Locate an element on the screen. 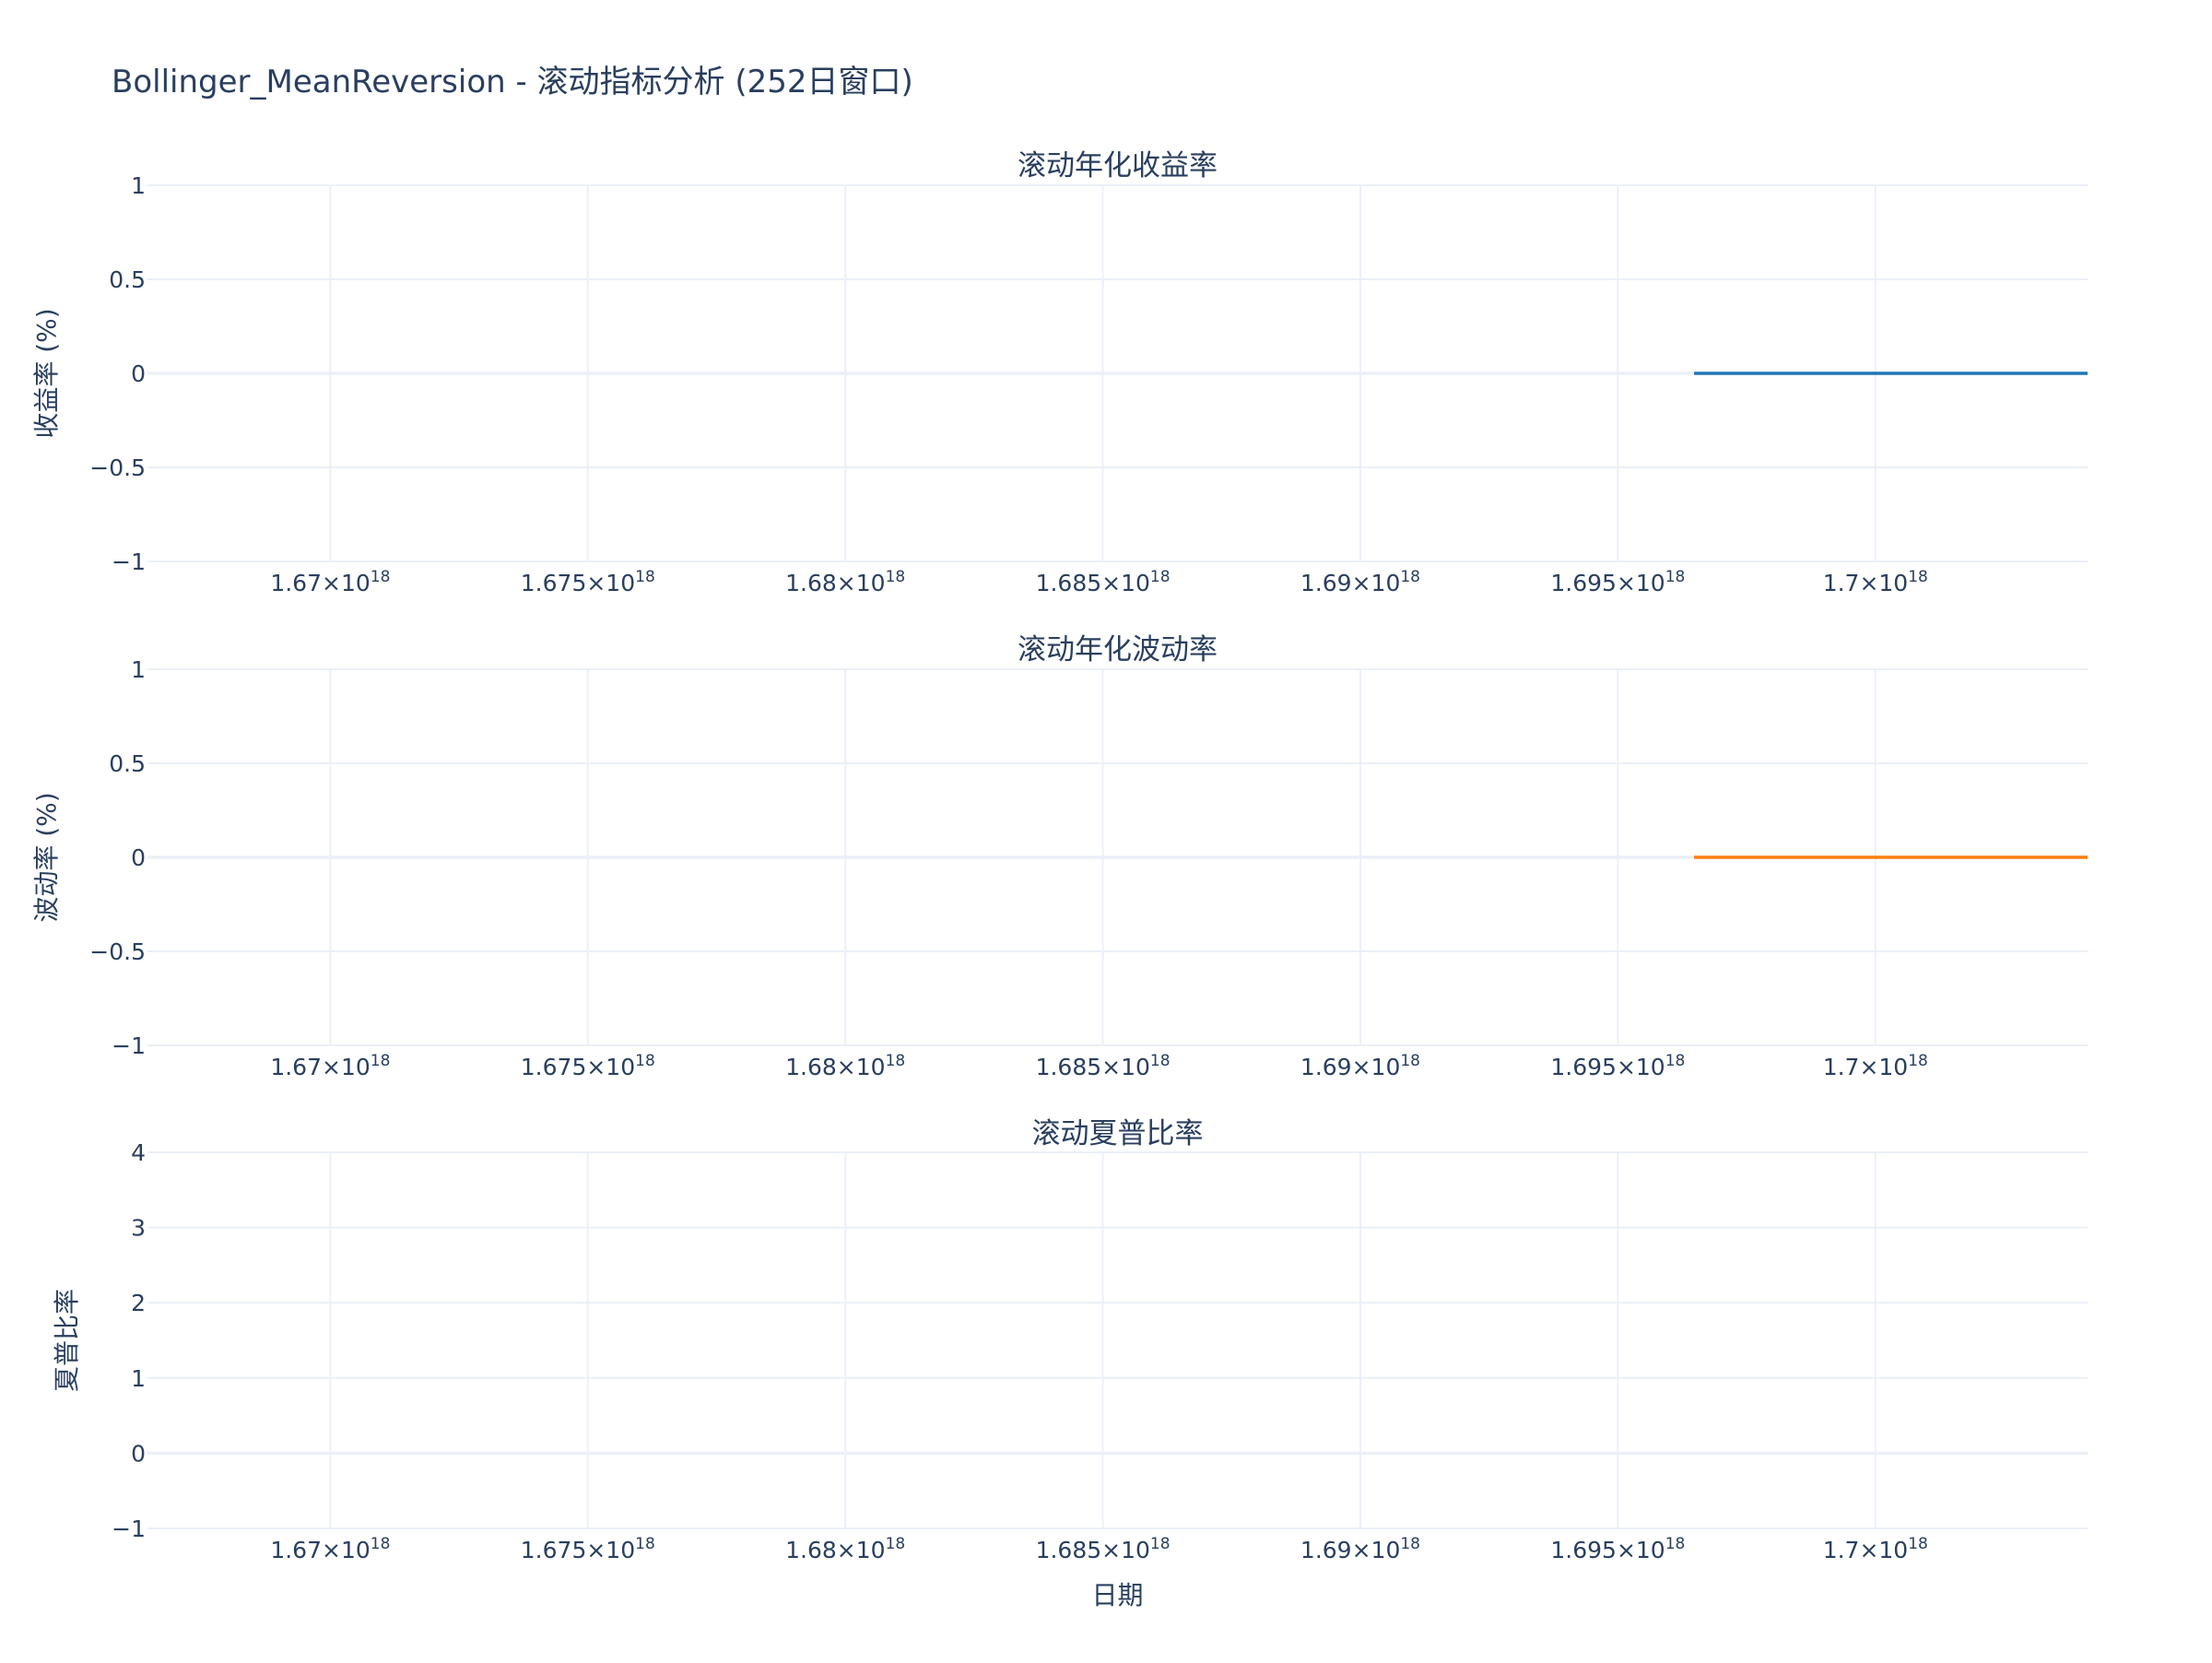 The image size is (2212, 1663). subplot-title: 滚动年化波动率 is located at coordinates (1118, 649).